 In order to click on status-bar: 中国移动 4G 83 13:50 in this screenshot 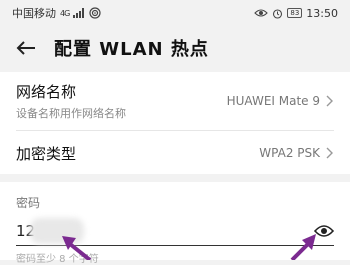, I will do `click(175, 13)`.